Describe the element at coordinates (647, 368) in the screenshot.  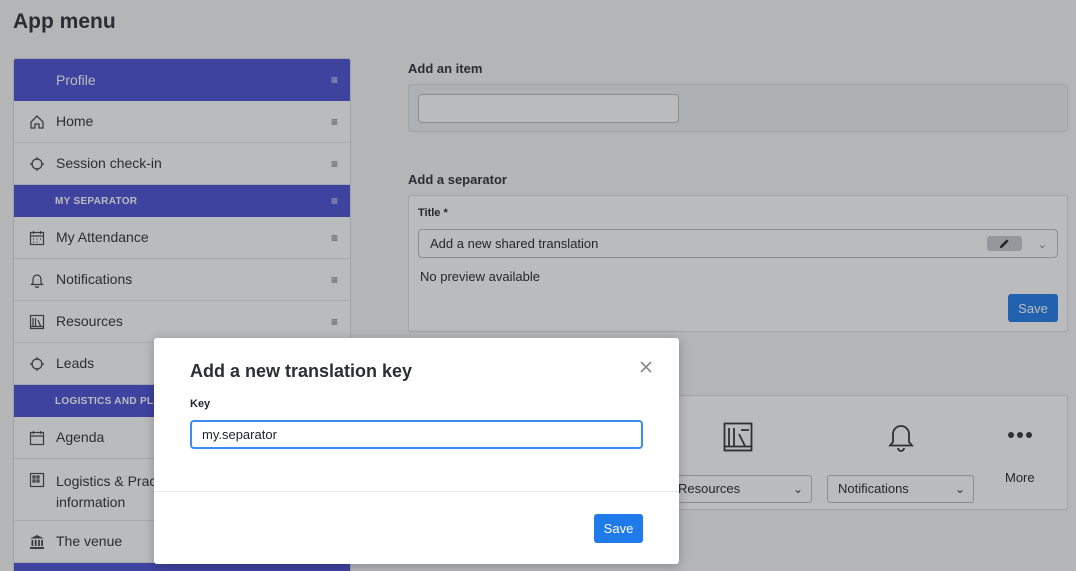
I see `close-icon` at that location.